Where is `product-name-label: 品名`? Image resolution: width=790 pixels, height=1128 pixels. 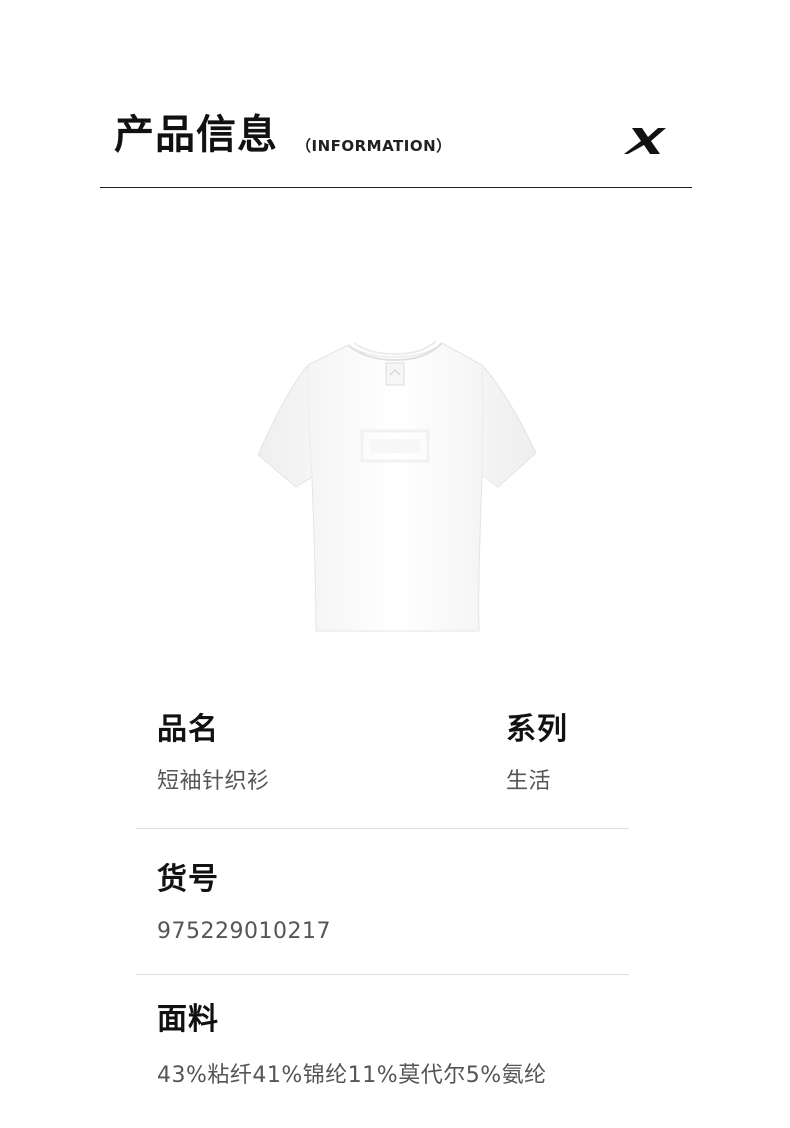 product-name-label: 品名 is located at coordinates (188, 729).